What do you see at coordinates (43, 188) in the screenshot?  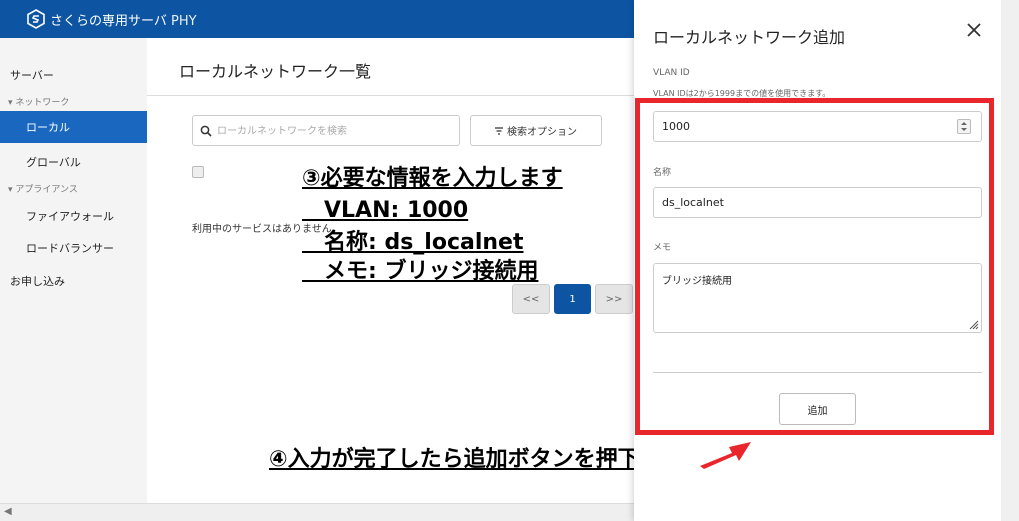 I see `sidebar-group-appliance: ▾ アプライアンス` at bounding box center [43, 188].